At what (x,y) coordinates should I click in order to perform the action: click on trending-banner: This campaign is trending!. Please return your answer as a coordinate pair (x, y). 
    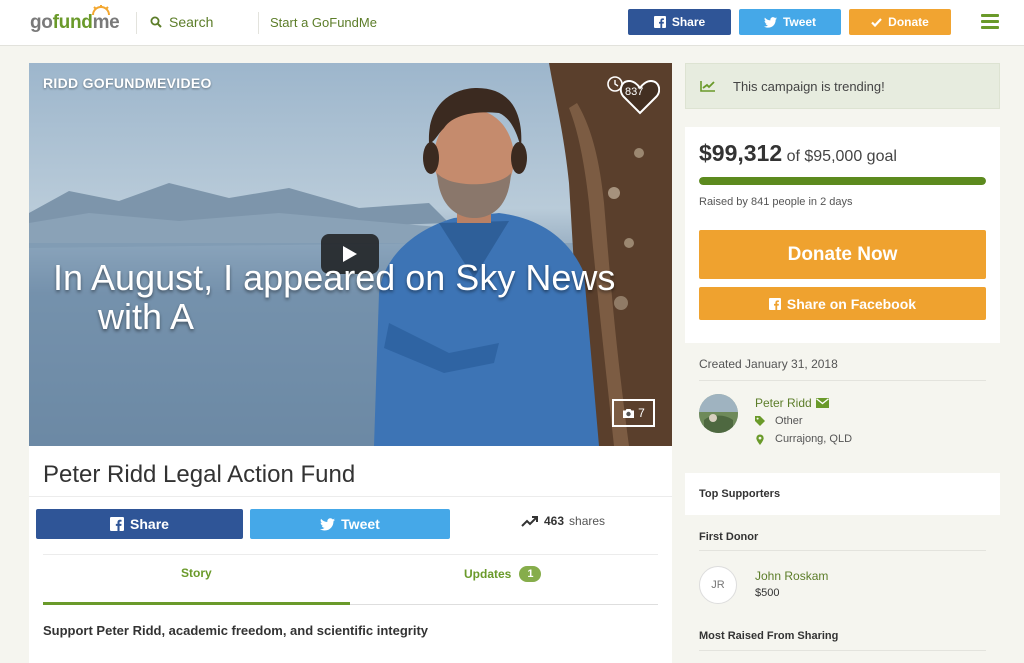
    Looking at the image, I should click on (842, 86).